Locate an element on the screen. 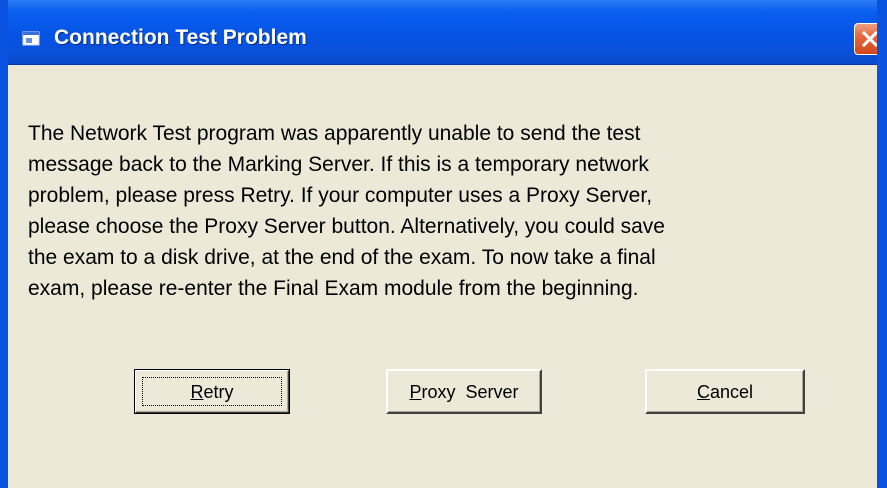 This screenshot has width=887, height=488. cancel-mnemonic: C is located at coordinates (703, 391).